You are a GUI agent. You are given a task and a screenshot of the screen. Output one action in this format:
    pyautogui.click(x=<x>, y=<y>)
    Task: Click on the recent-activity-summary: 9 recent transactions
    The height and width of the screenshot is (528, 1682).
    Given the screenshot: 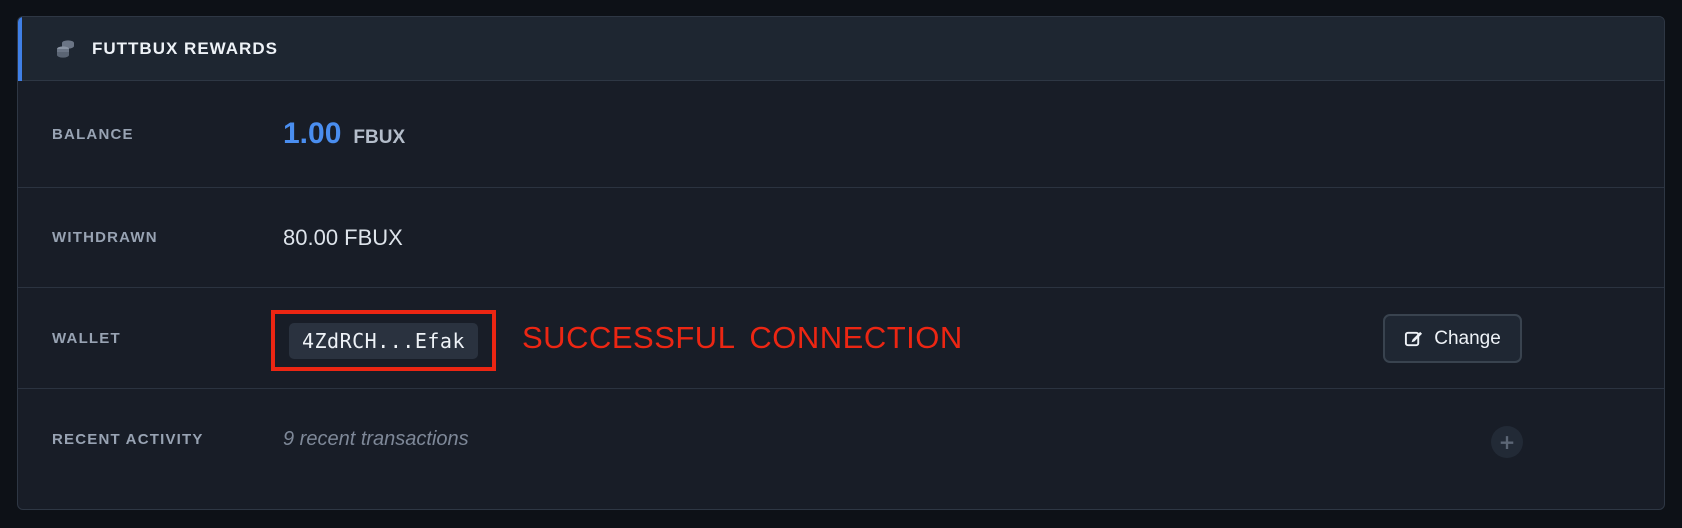 What is the action you would take?
    pyautogui.click(x=376, y=438)
    